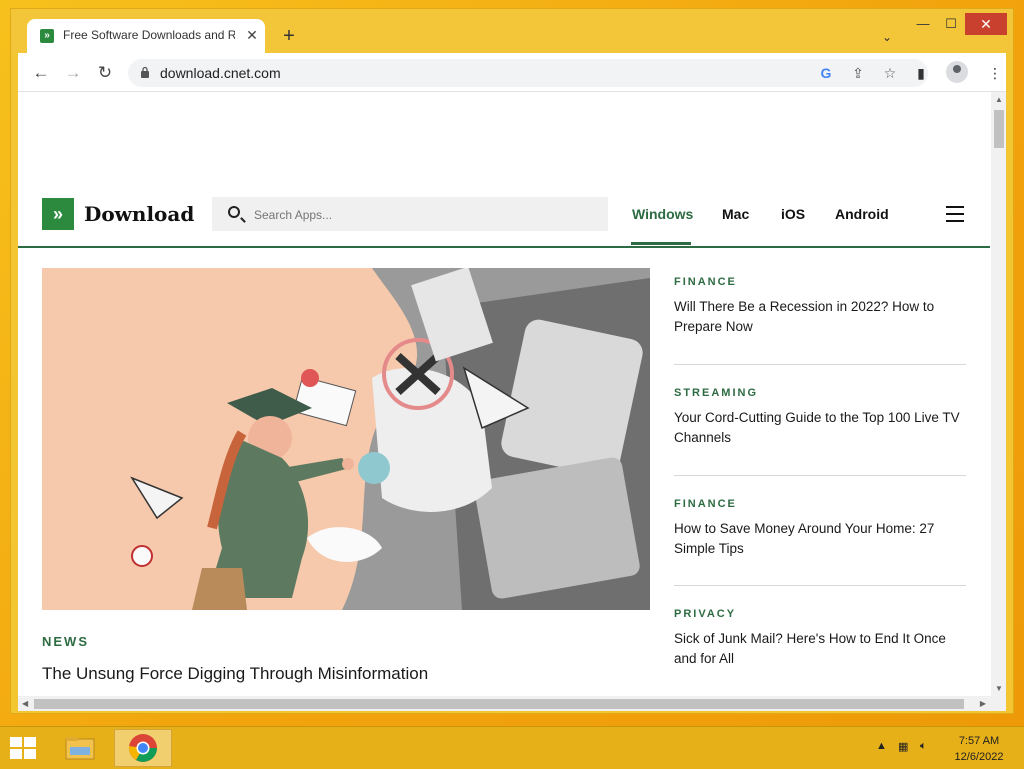 Image resolution: width=1024 pixels, height=769 pixels. Describe the element at coordinates (820, 614) in the screenshot. I see `article-category: PRIVACY` at that location.